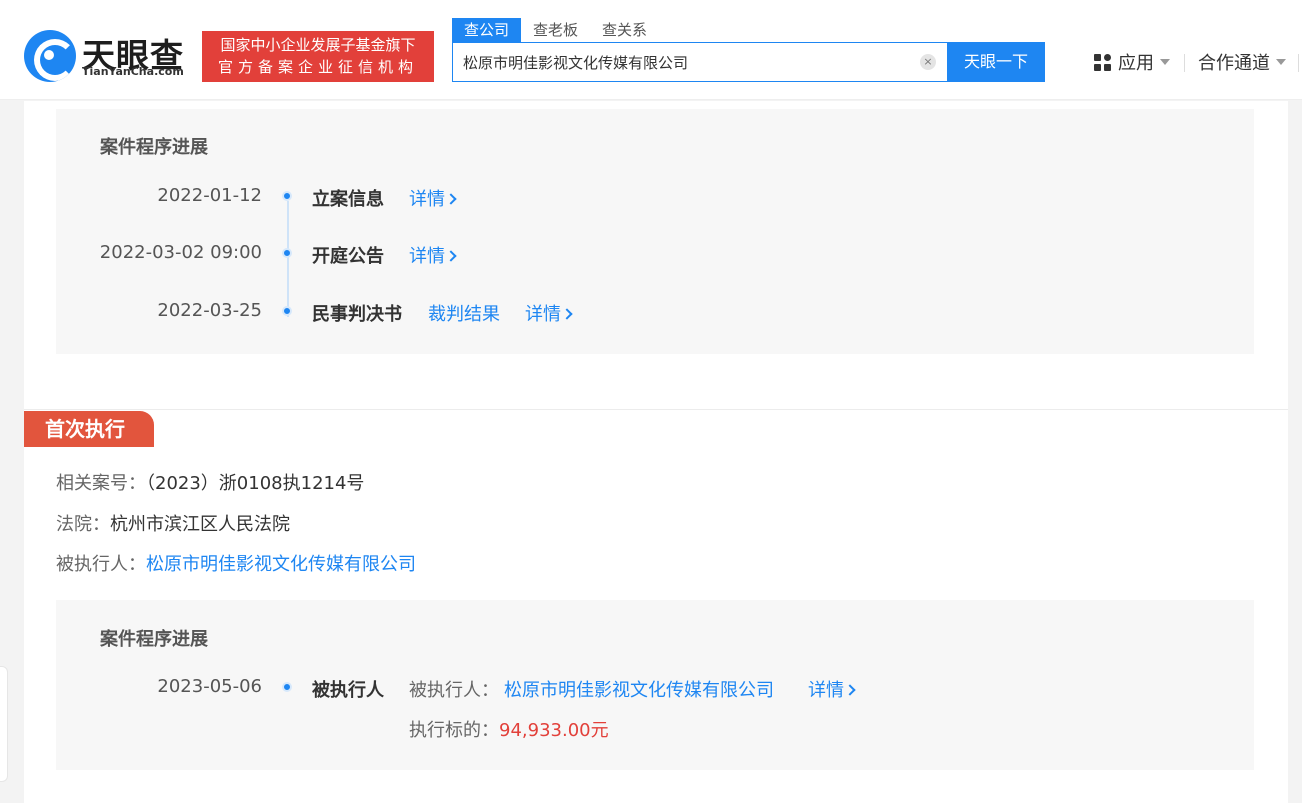 The image size is (1302, 803). Describe the element at coordinates (288, 259) in the screenshot. I see `timeline-line` at that location.